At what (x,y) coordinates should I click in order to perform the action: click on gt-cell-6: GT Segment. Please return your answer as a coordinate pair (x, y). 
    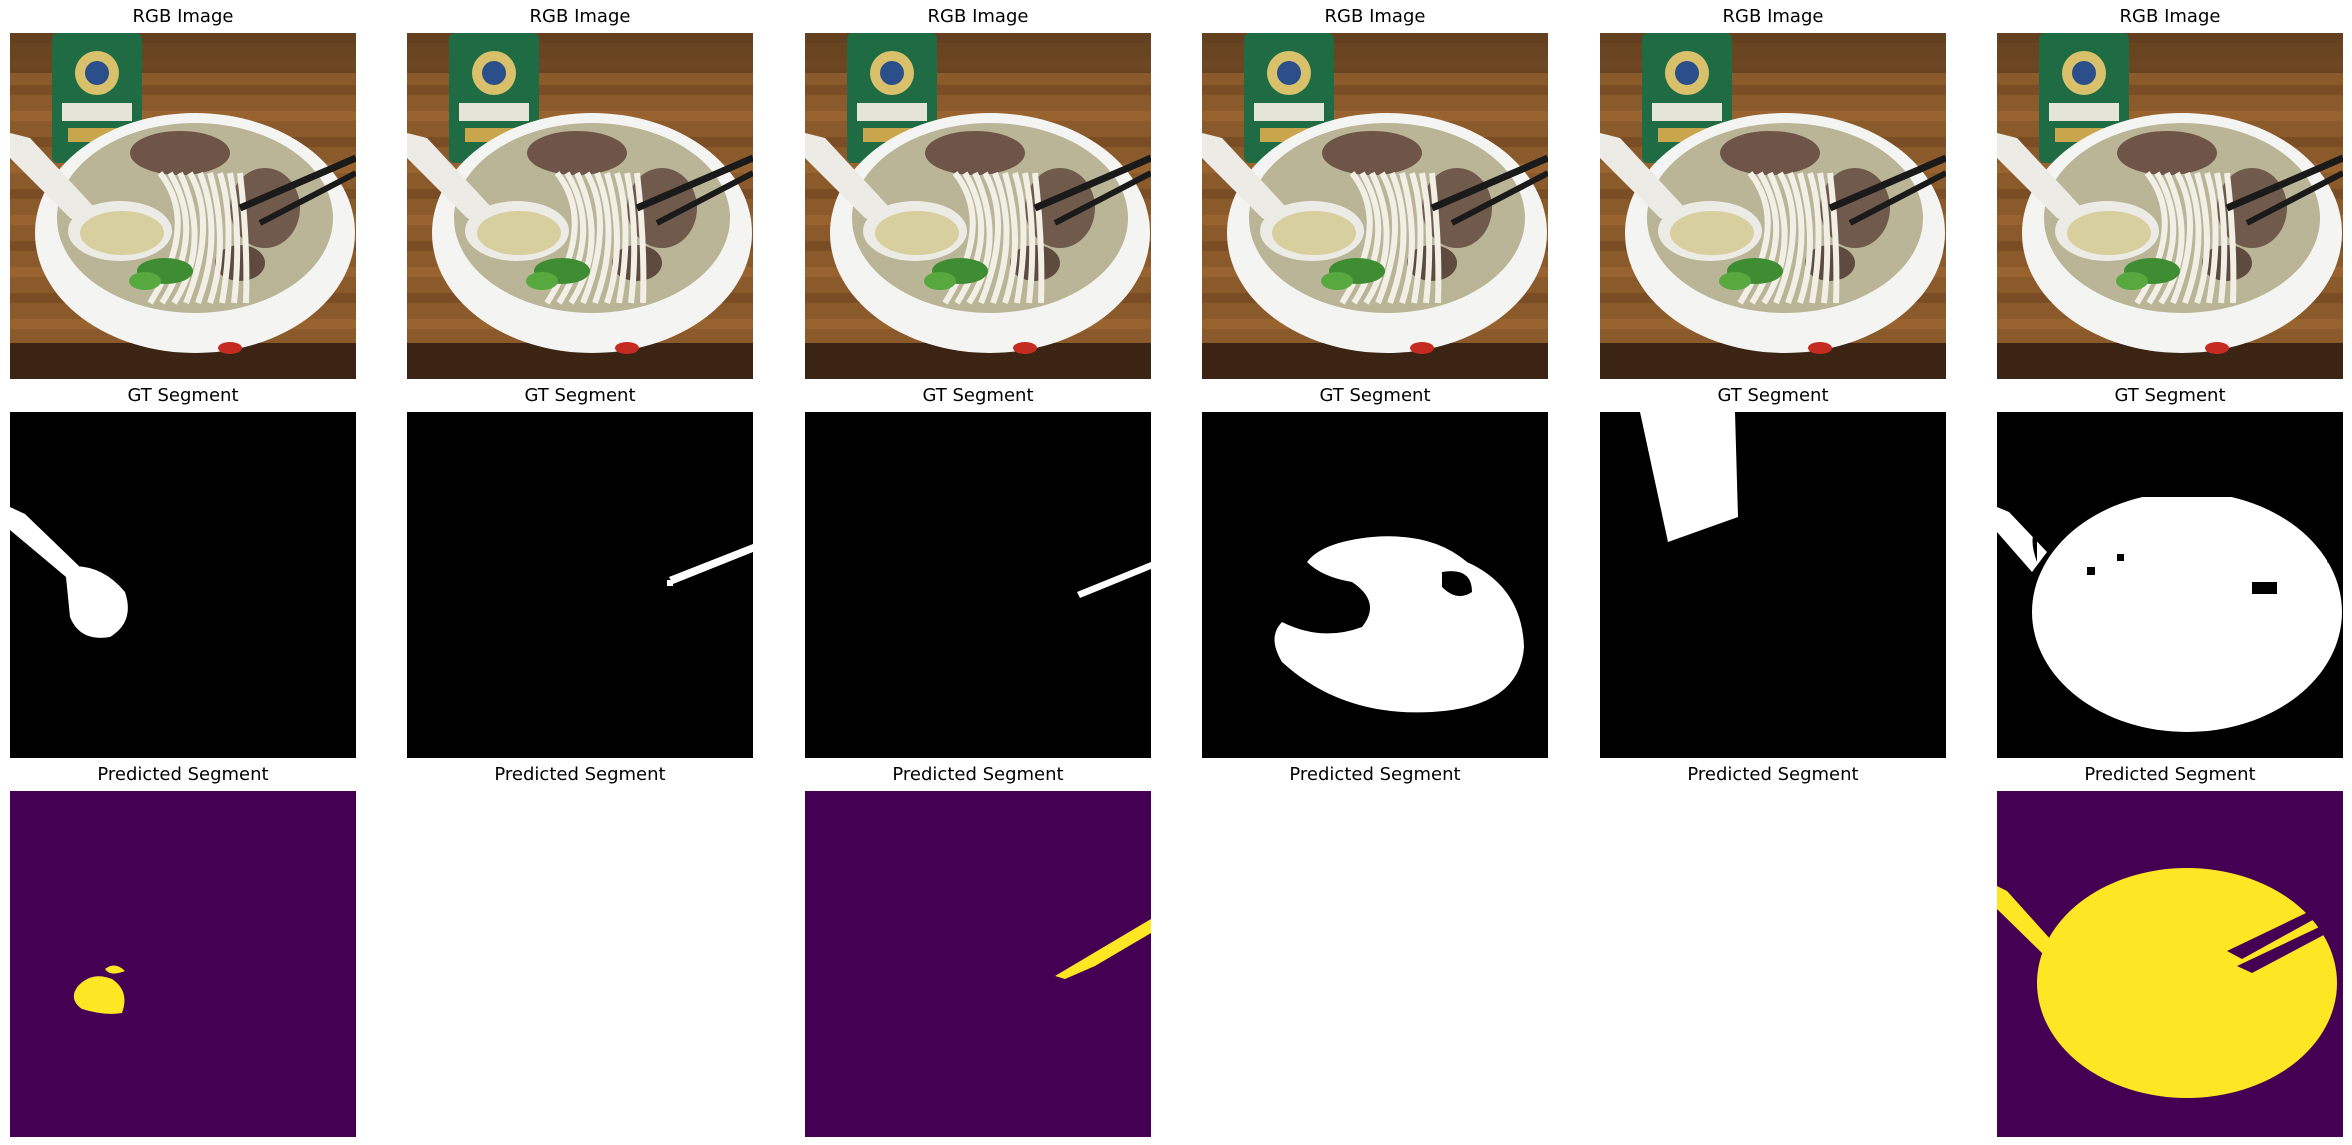
    Looking at the image, I should click on (2170, 571).